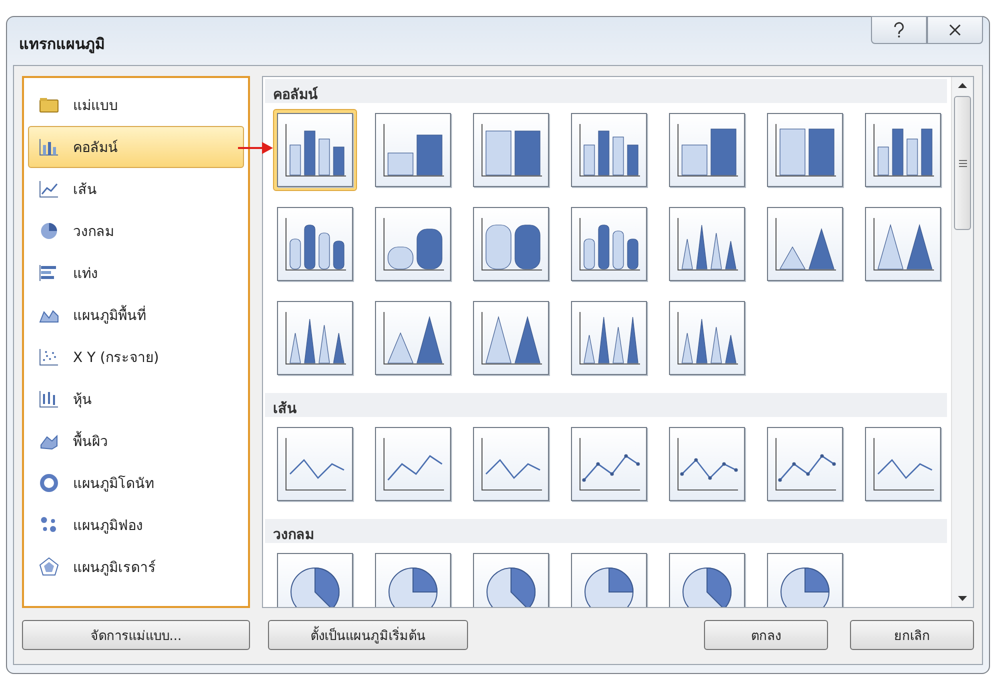  Describe the element at coordinates (962, 598) in the screenshot. I see `scroll-down-icon` at that location.